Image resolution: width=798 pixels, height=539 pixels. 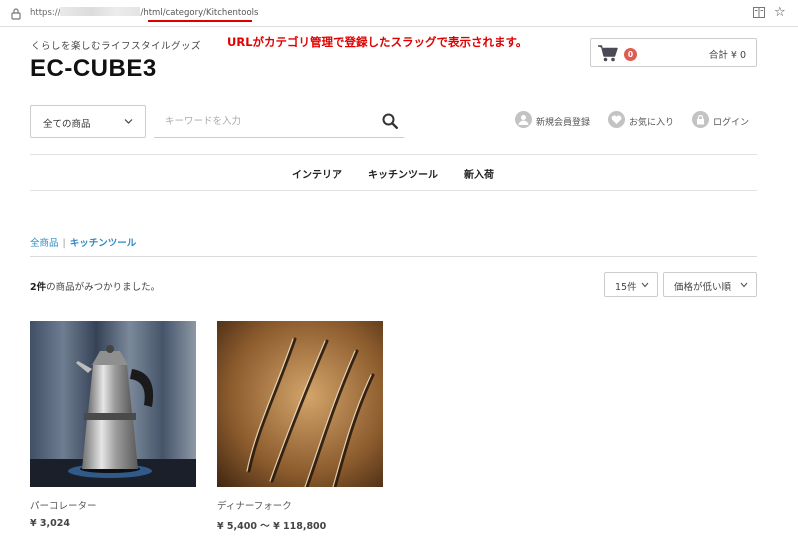 What do you see at coordinates (393, 154) in the screenshot?
I see `nav-divider-top` at bounding box center [393, 154].